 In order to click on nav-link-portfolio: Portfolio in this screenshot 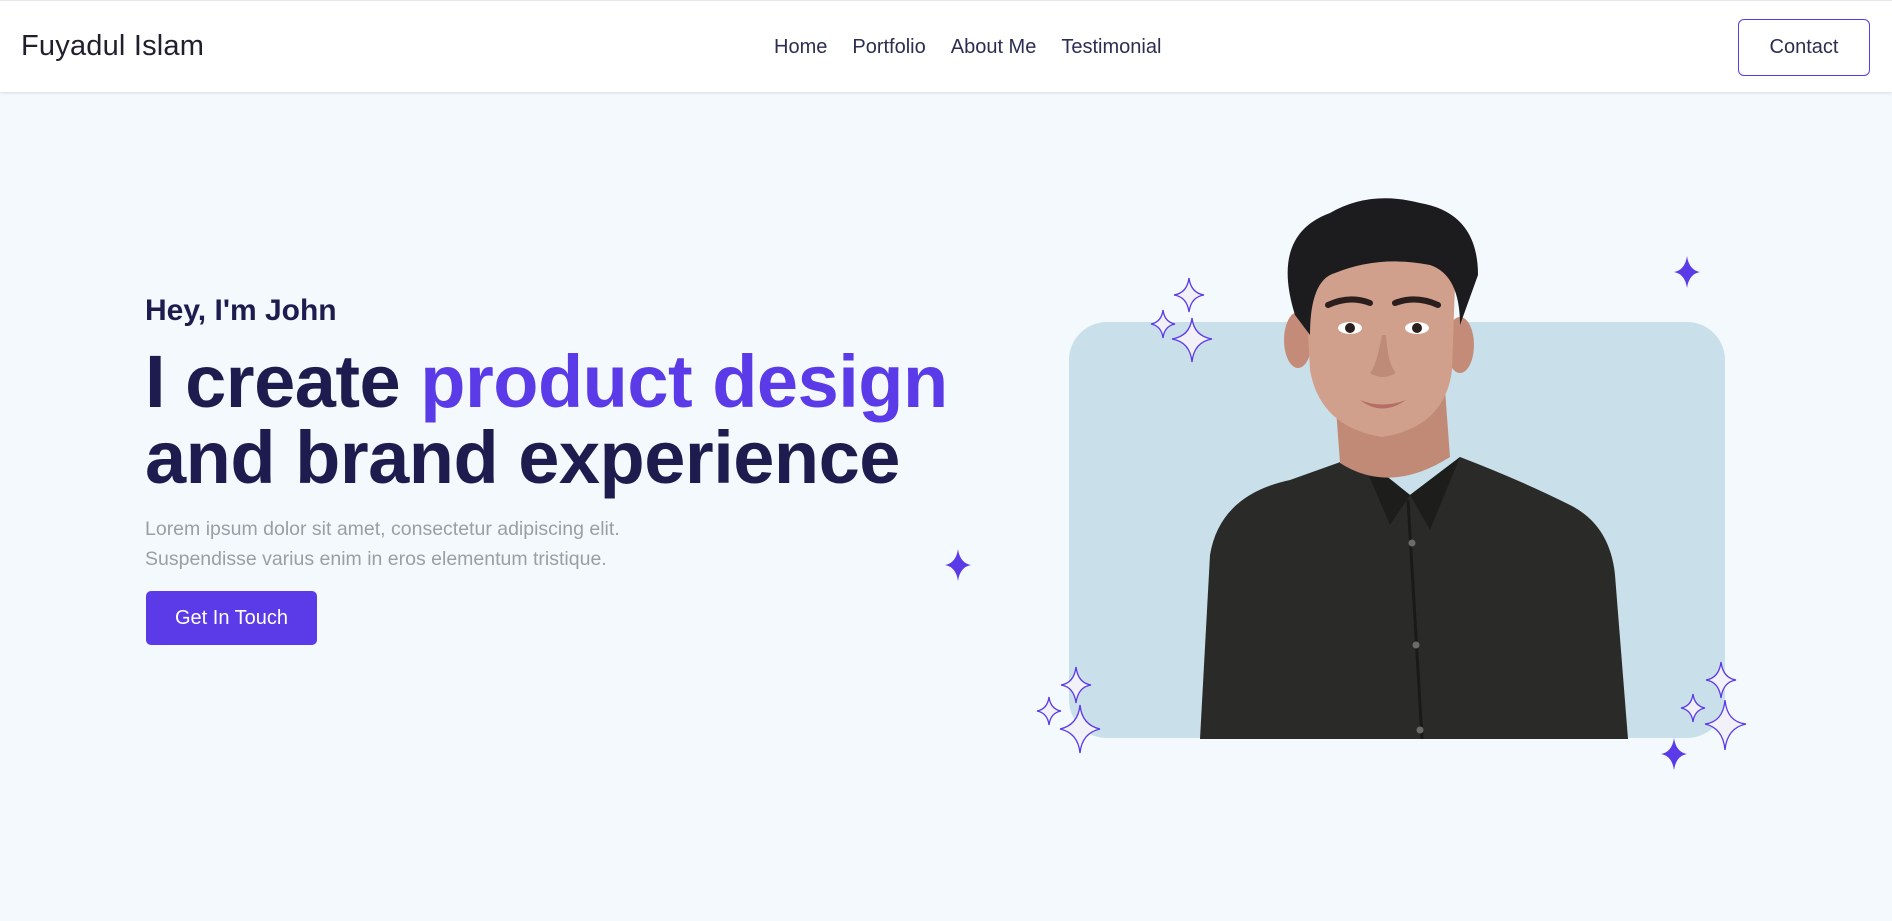, I will do `click(888, 47)`.